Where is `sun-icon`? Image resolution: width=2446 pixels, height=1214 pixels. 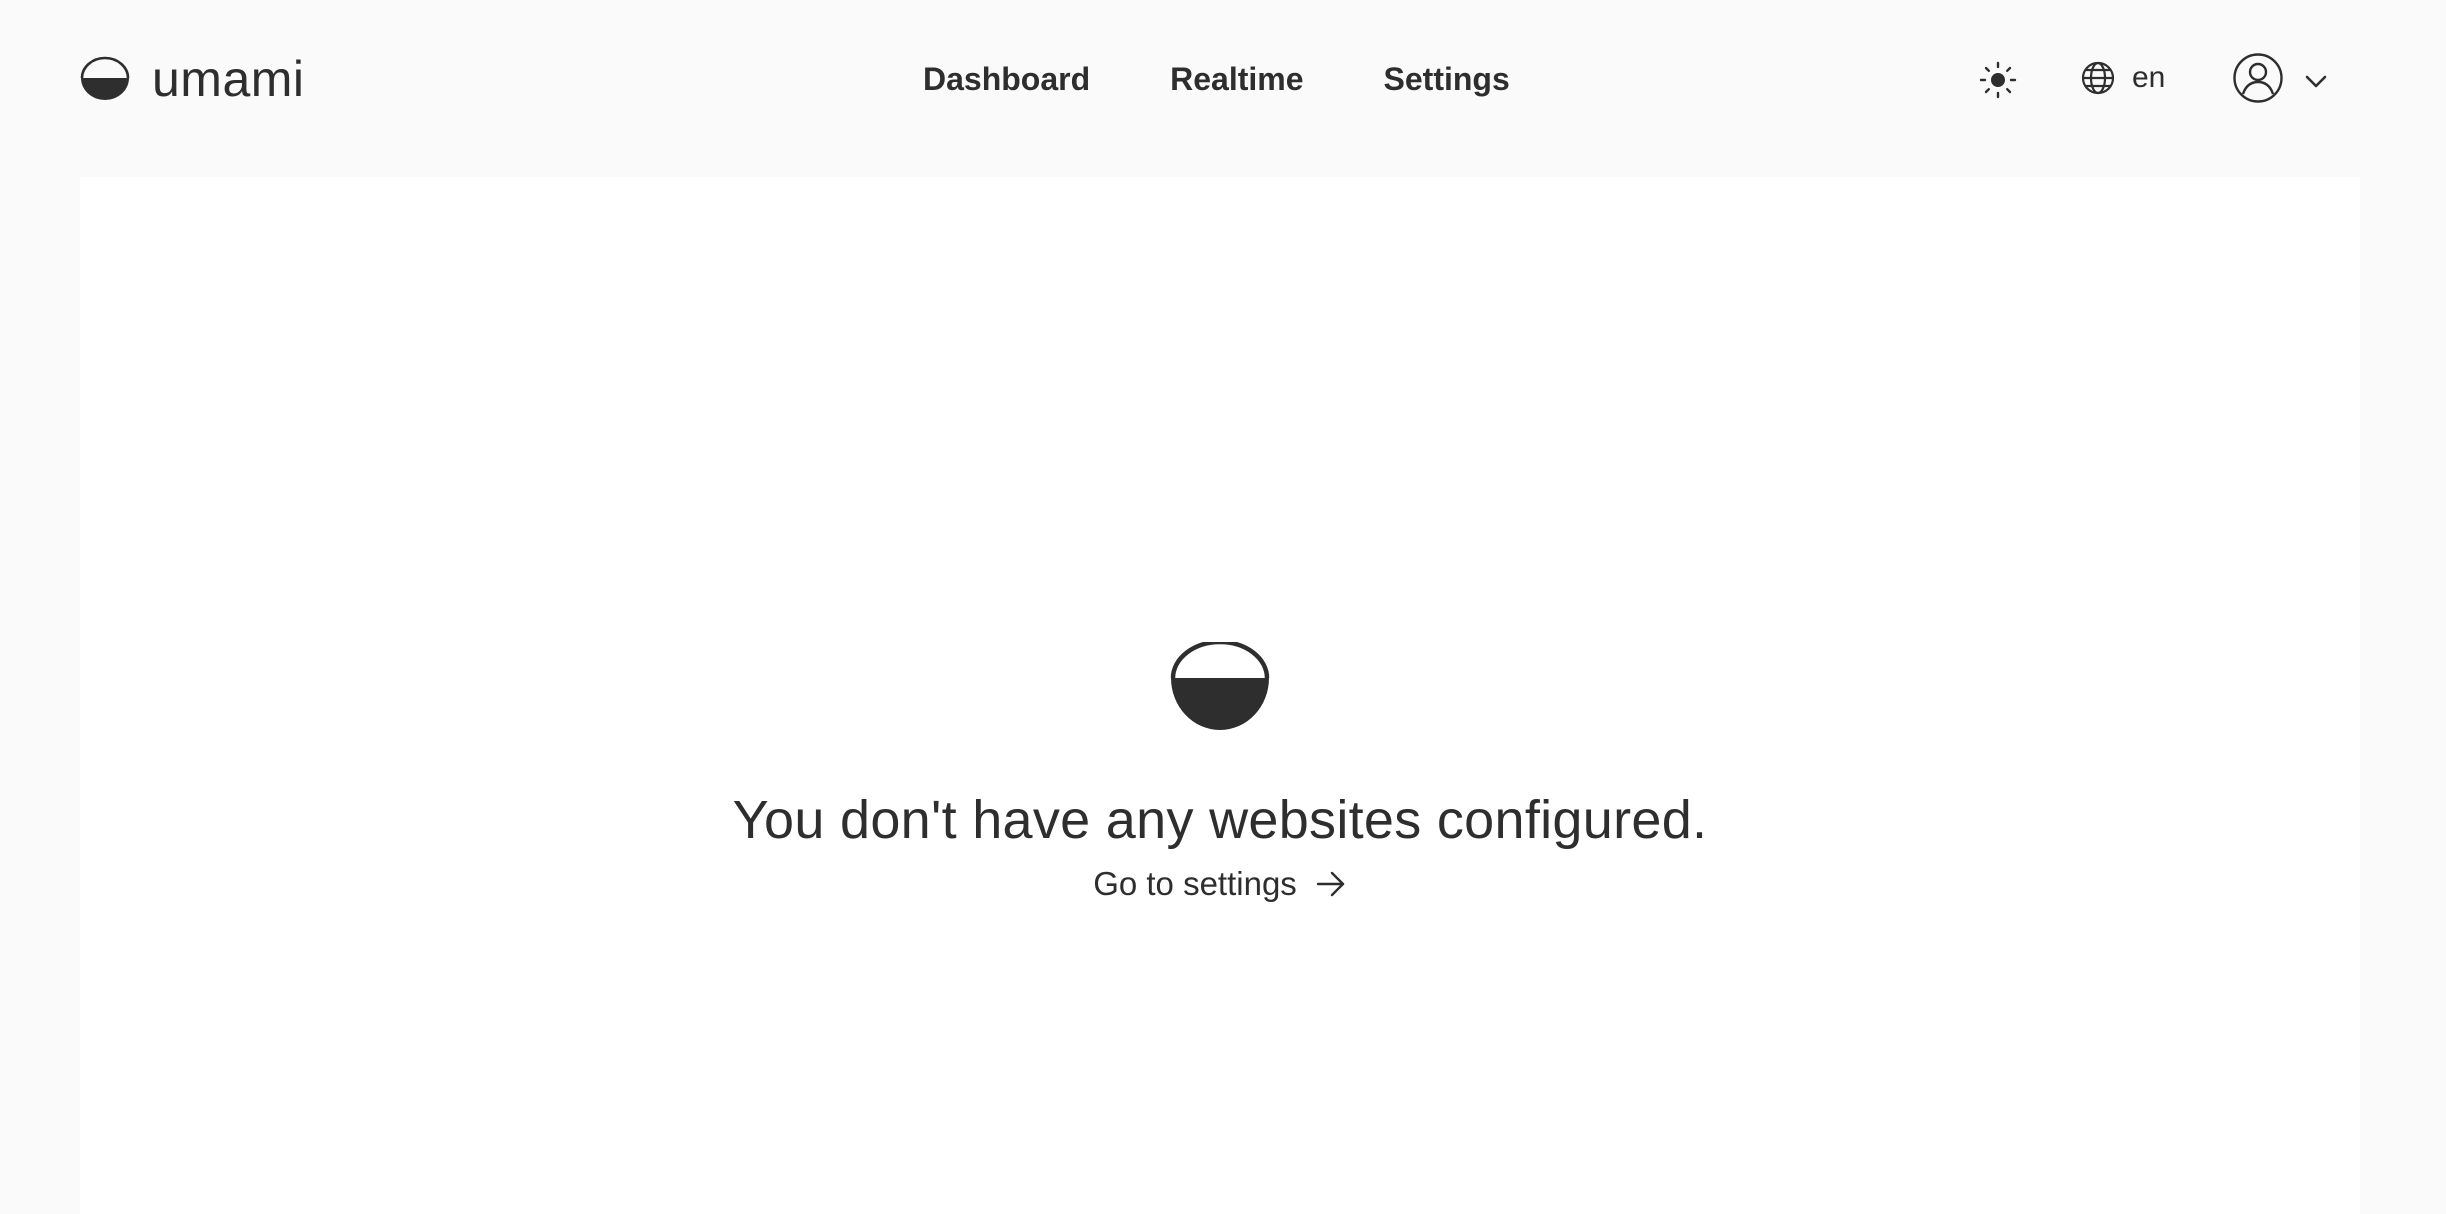
sun-icon is located at coordinates (1998, 80).